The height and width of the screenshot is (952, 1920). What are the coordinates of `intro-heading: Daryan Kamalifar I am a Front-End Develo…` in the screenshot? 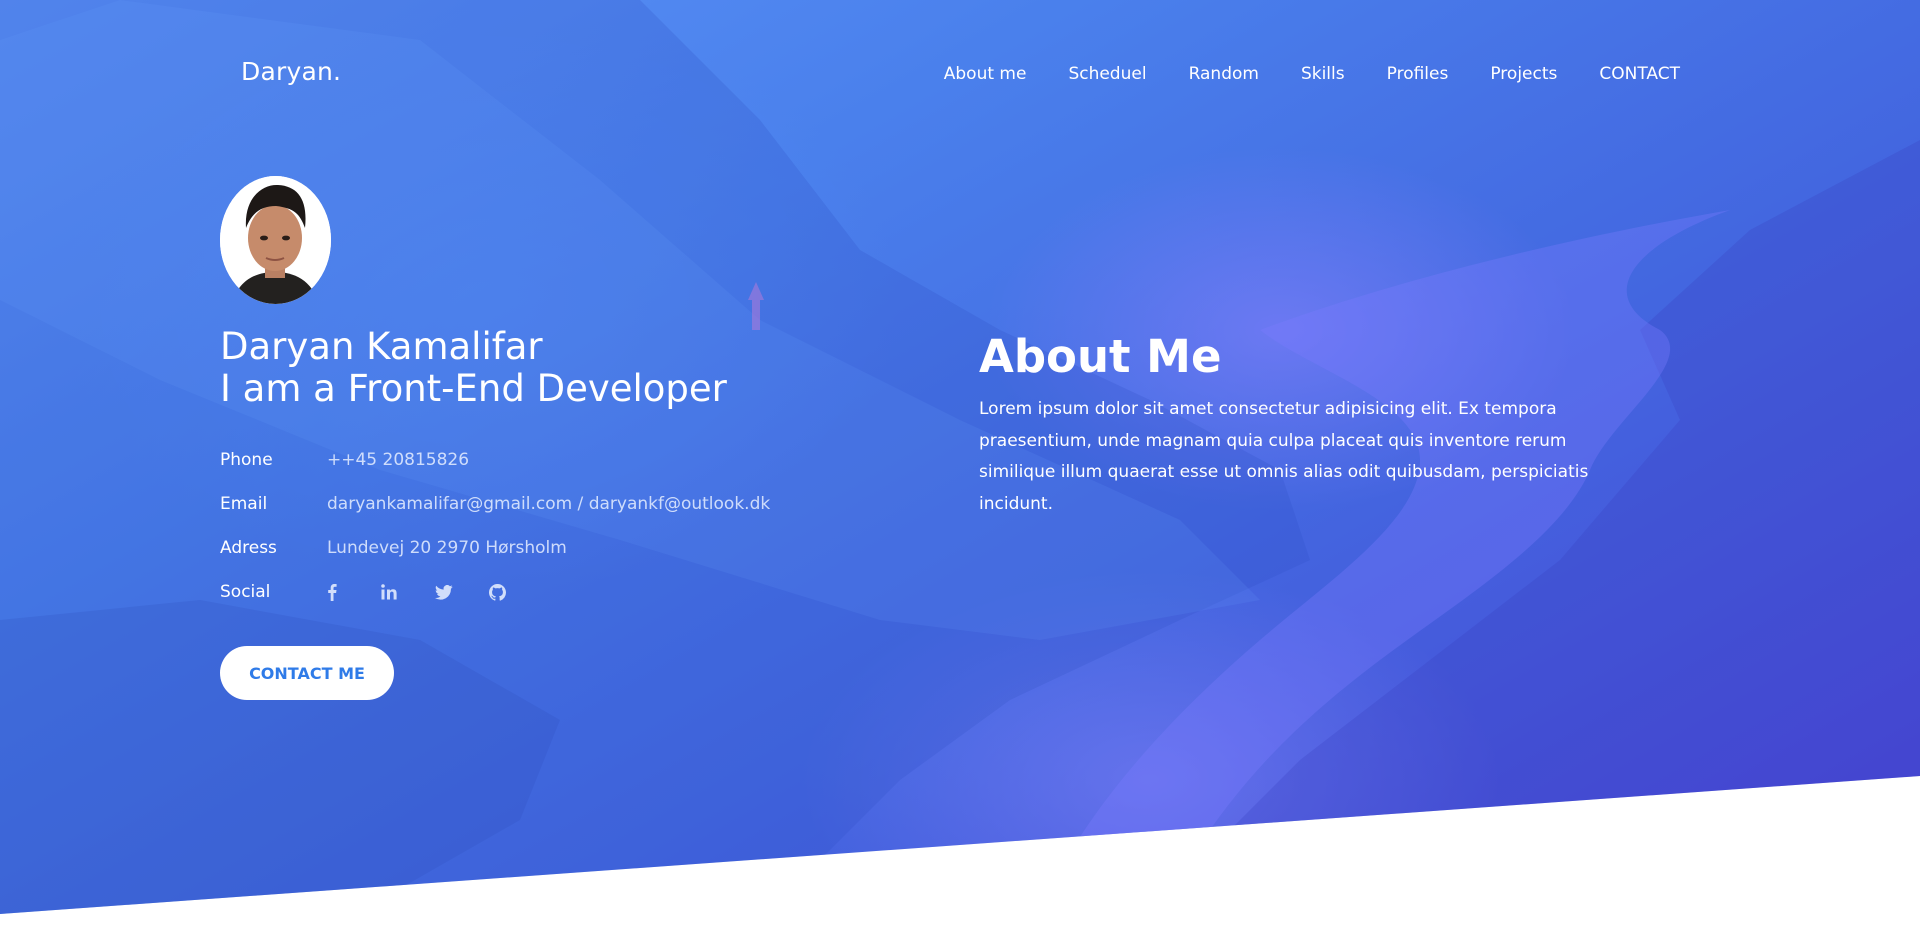 It's located at (473, 368).